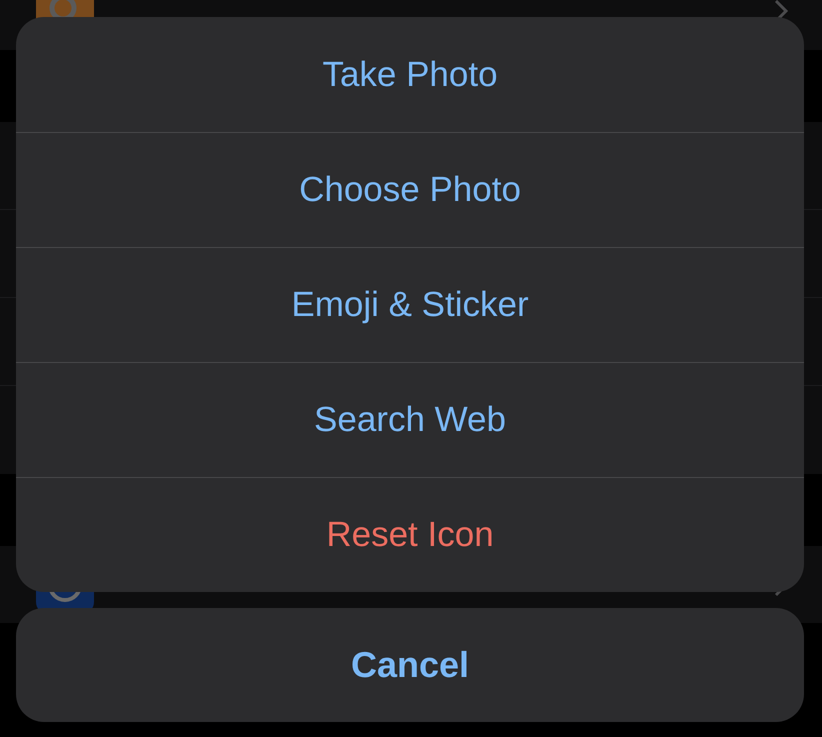  Describe the element at coordinates (410, 665) in the screenshot. I see `cancel-button: Cancel` at that location.